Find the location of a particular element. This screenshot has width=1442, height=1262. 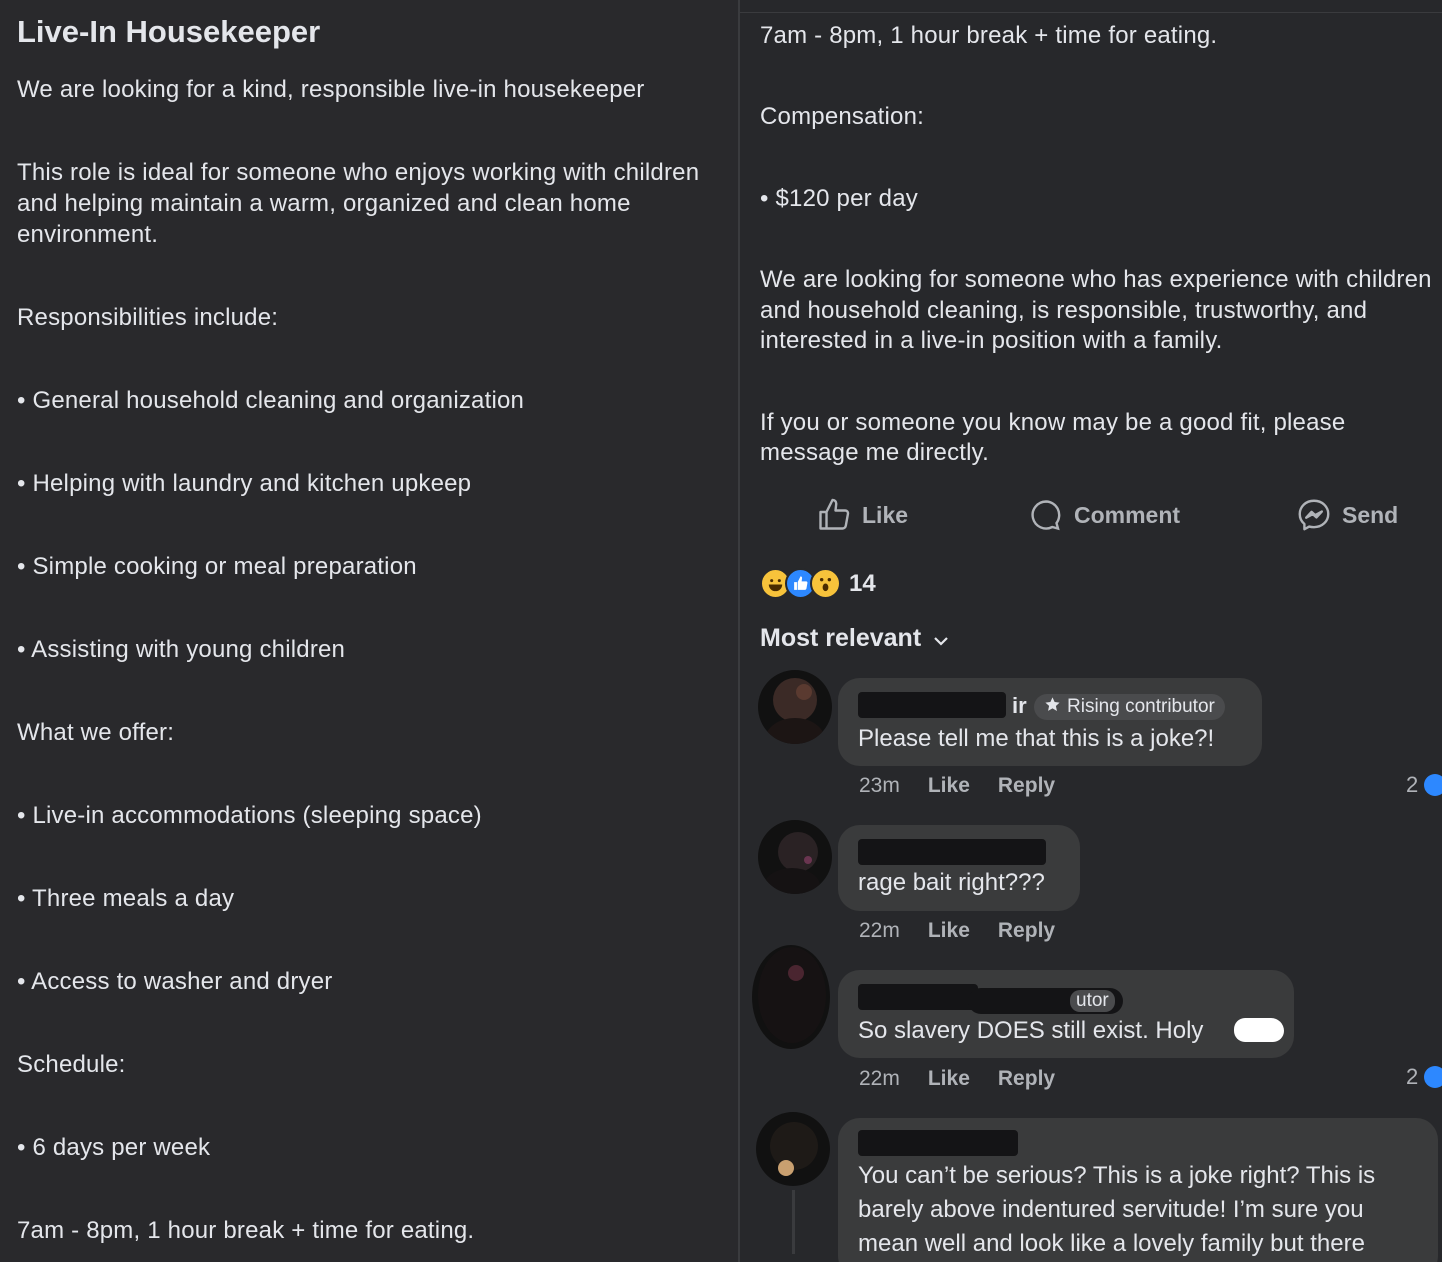

comment-bubble: utor So slavery DOES still exist. Holy is located at coordinates (1066, 1014).